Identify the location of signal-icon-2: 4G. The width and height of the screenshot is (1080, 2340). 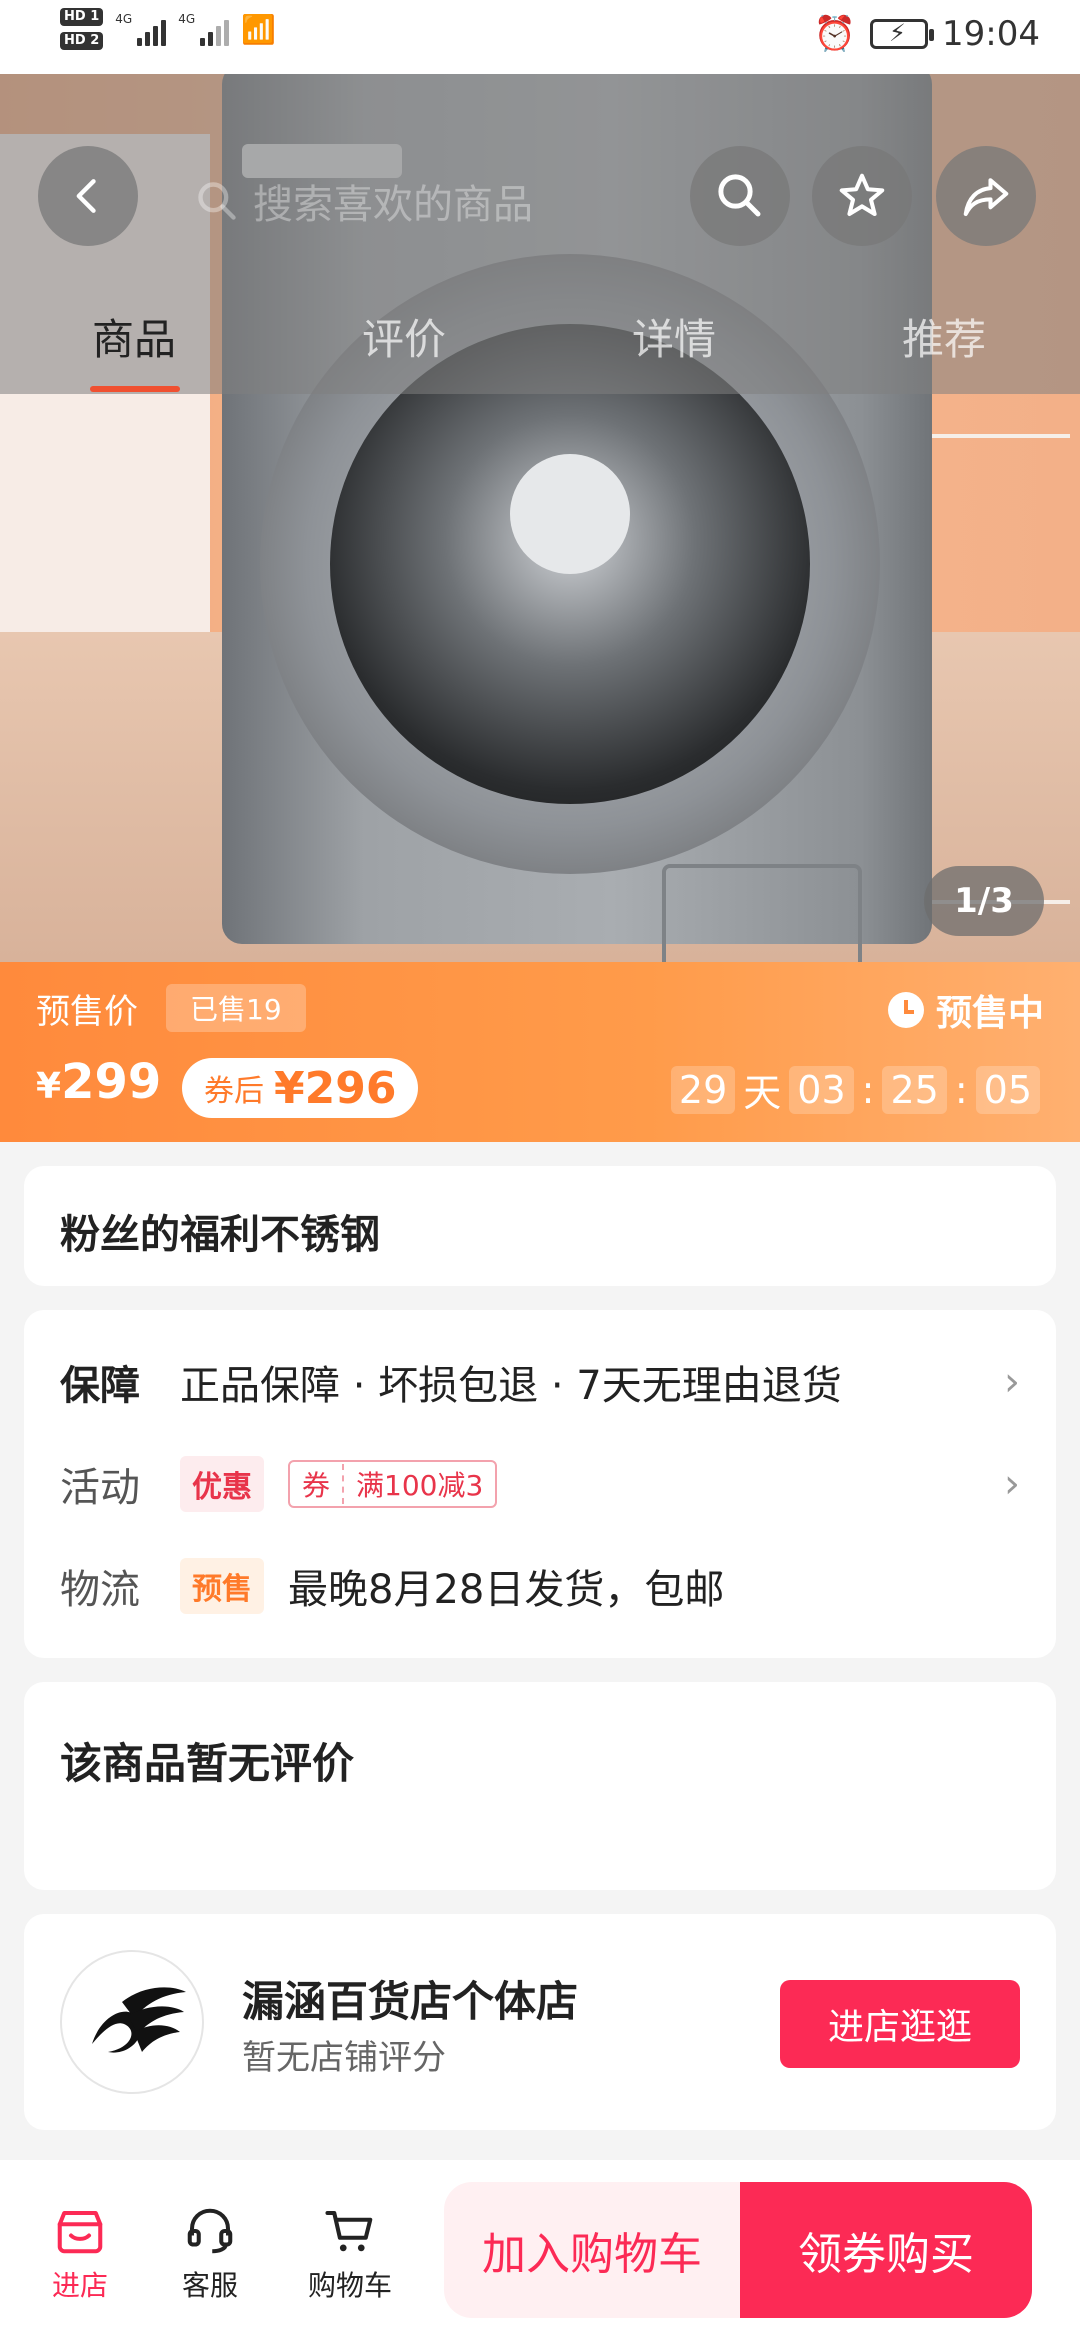
(204, 29).